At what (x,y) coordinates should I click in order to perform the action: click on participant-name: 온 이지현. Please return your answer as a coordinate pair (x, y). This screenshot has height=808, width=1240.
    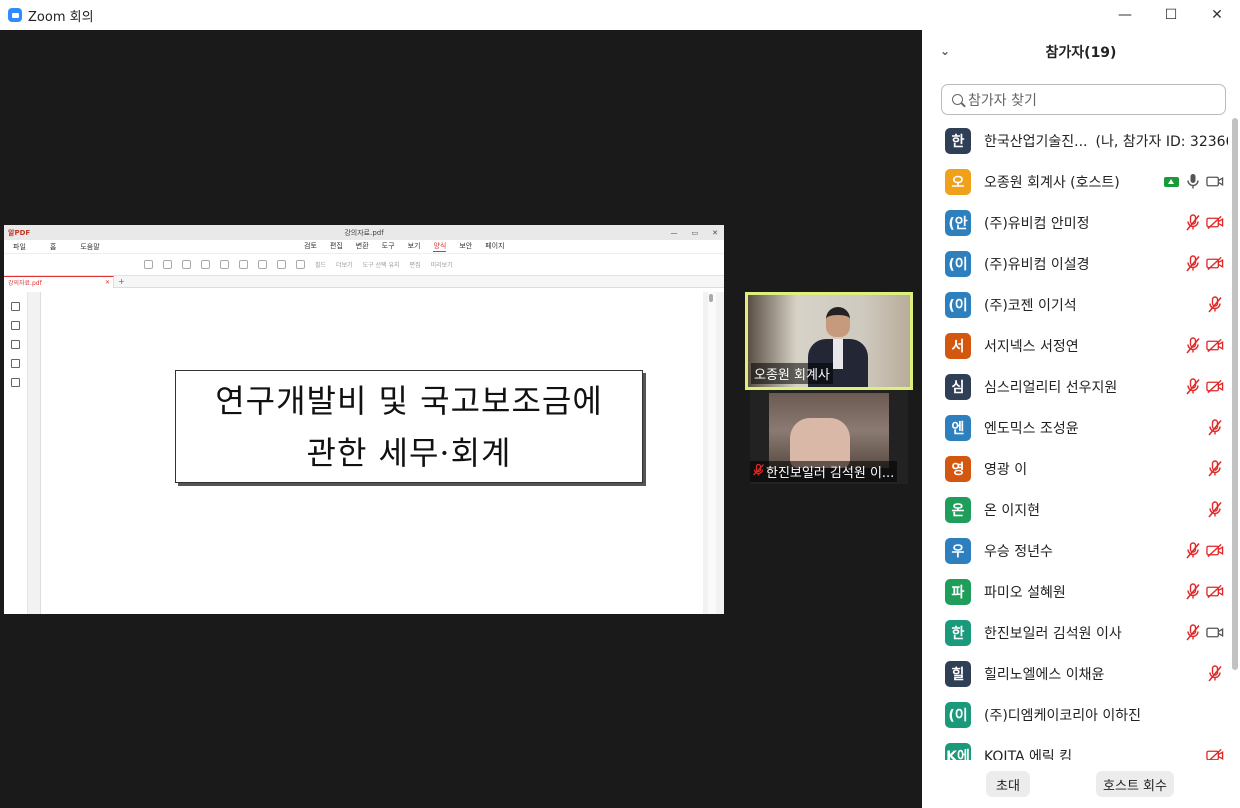
    Looking at the image, I should click on (1012, 510).